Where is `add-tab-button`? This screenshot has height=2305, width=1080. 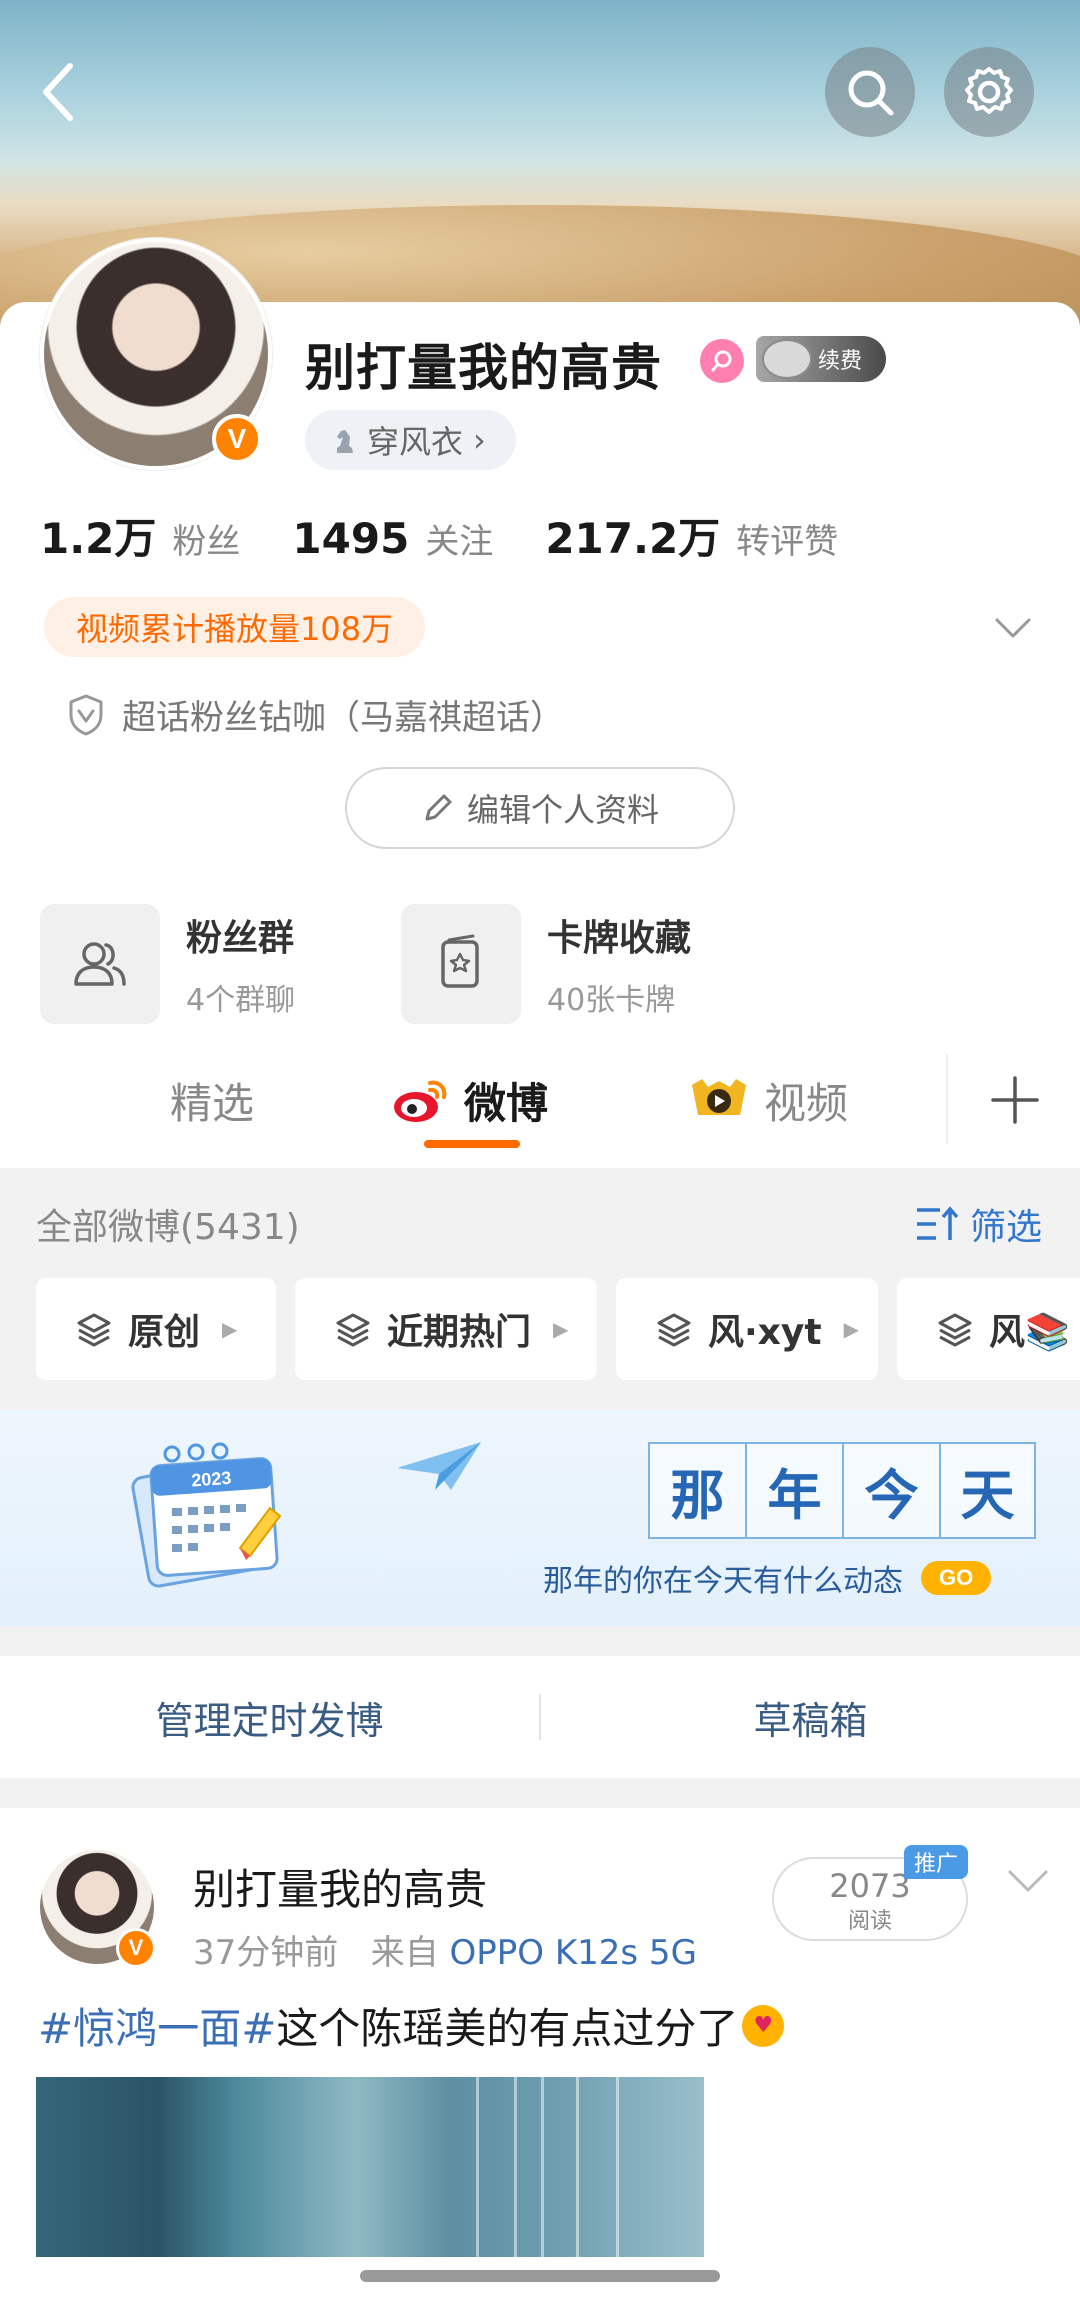 add-tab-button is located at coordinates (1015, 1100).